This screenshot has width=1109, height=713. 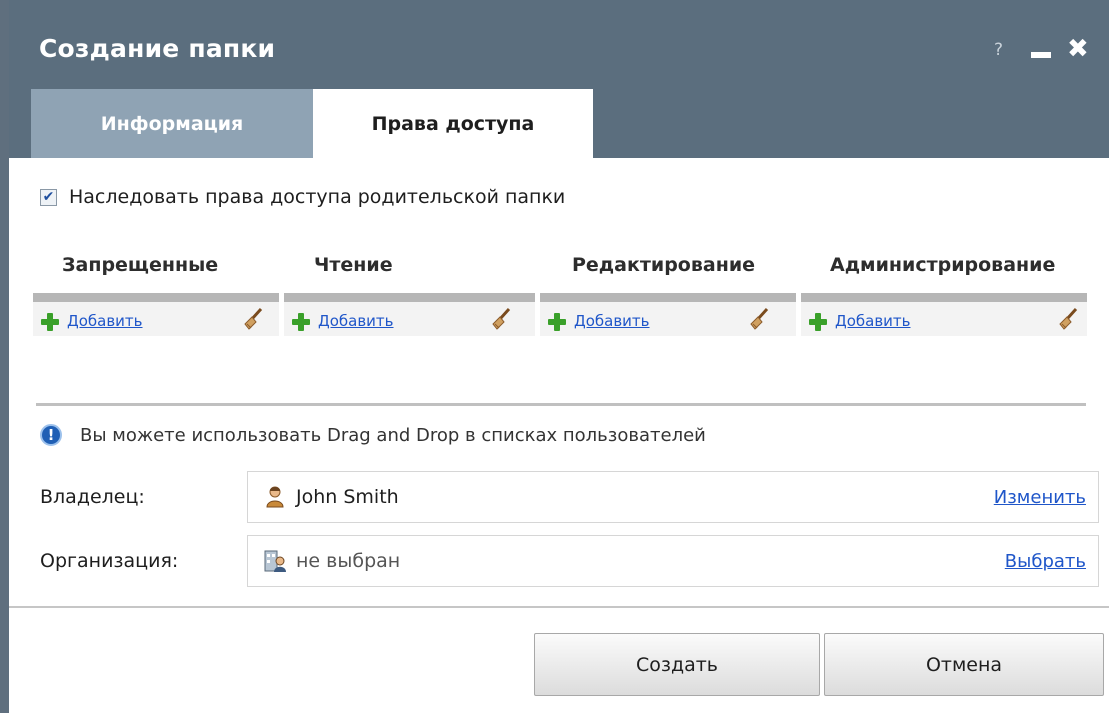 I want to click on organization-value: не выбран, so click(x=348, y=561).